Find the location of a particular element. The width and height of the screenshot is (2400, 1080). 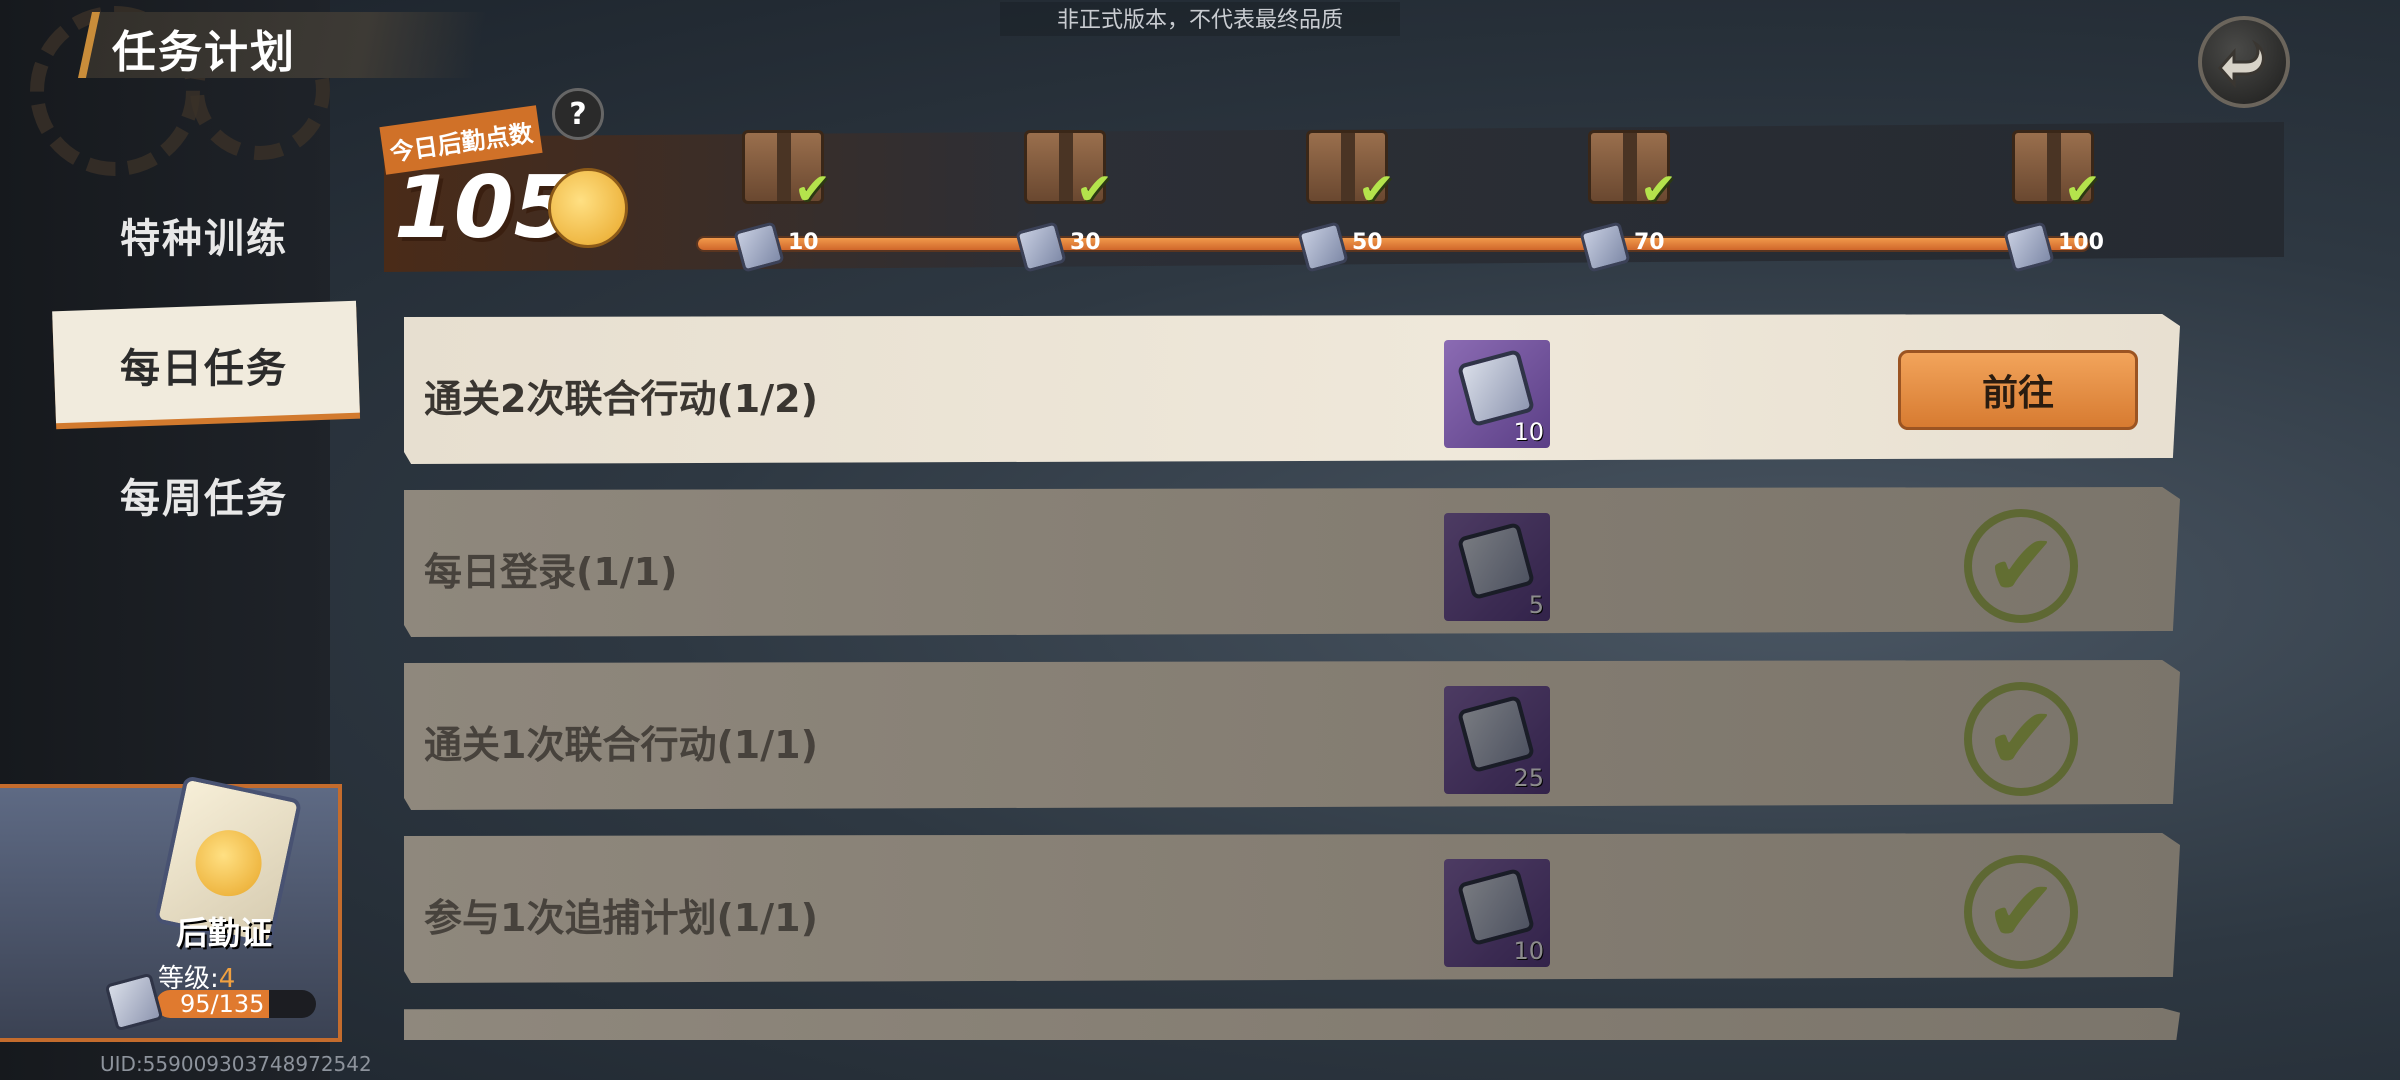

nav-item-special-training: 特种训练 is located at coordinates (204, 235).